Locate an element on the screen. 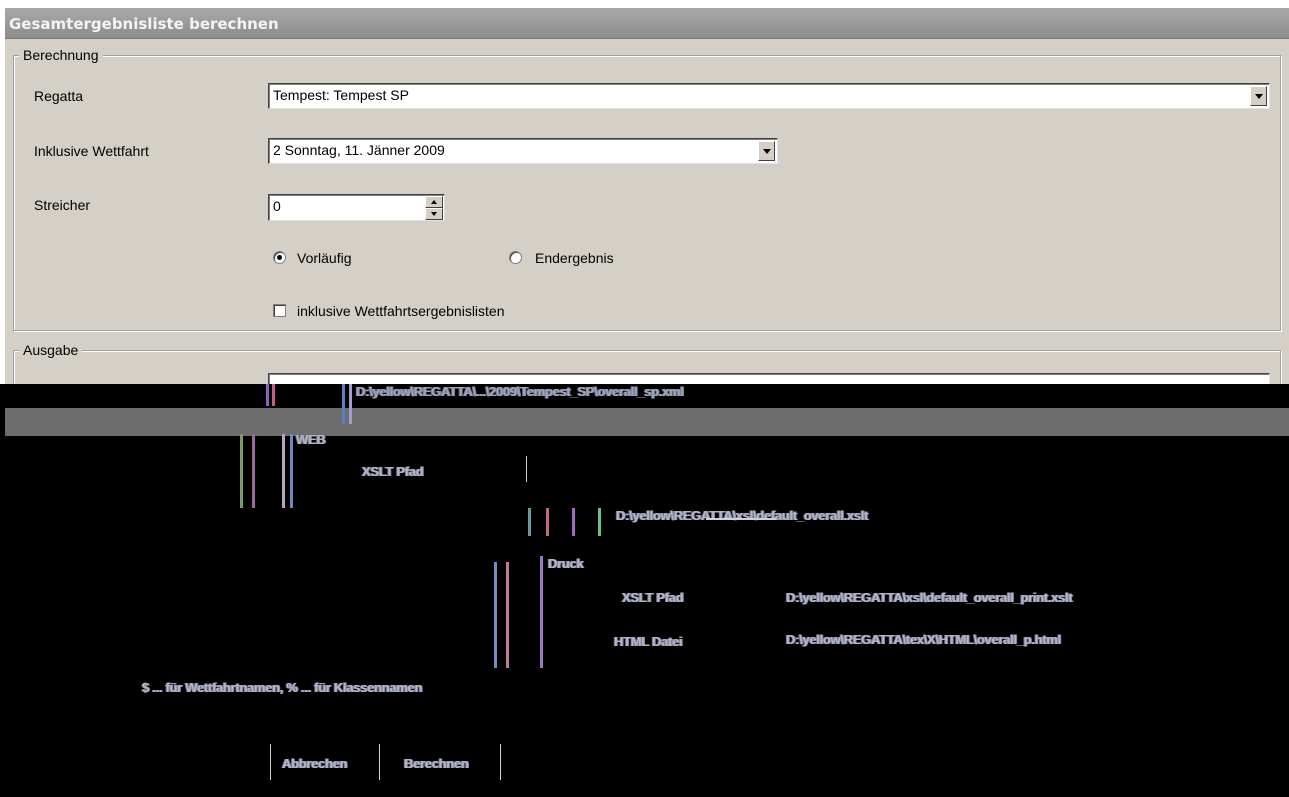 Image resolution: width=1289 pixels, height=797 pixels. stepper-up-icon is located at coordinates (434, 202).